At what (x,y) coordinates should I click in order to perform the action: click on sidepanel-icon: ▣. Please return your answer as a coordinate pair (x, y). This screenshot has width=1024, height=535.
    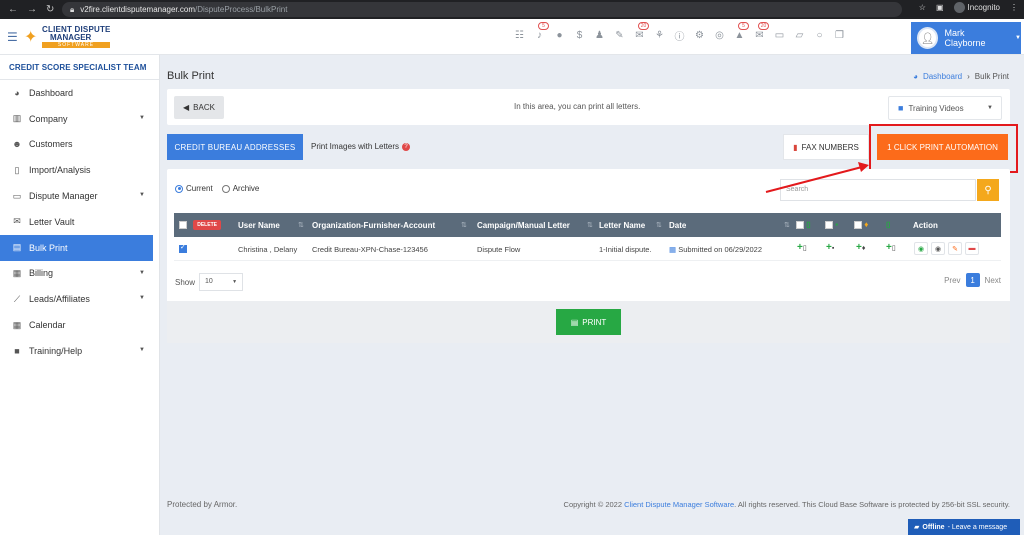
    Looking at the image, I should click on (940, 7).